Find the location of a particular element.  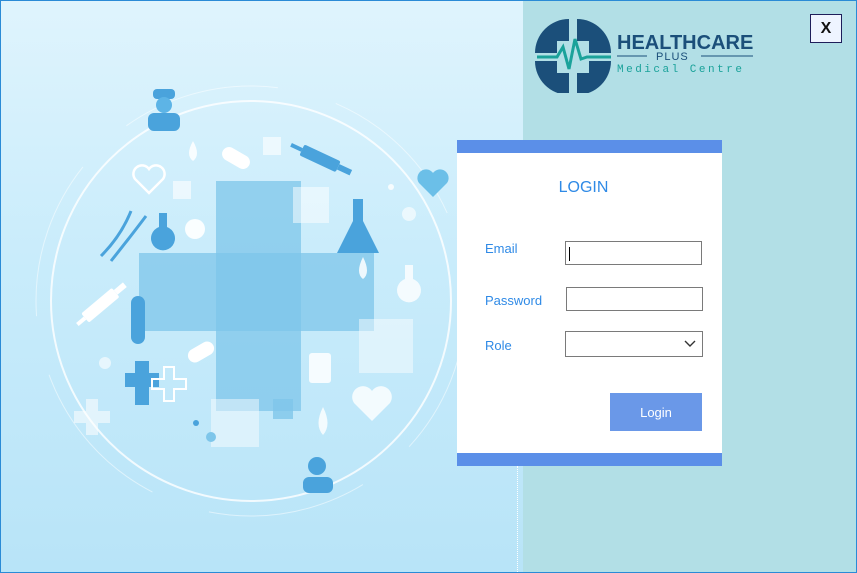

bottle-icon is located at coordinates (320, 368).